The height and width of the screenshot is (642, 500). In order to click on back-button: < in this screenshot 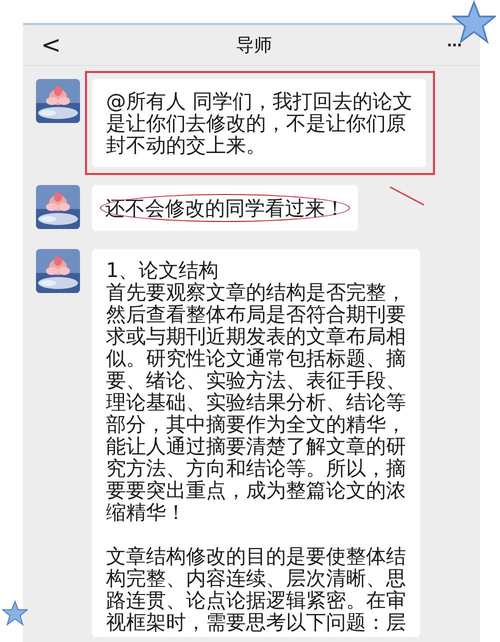, I will do `click(51, 45)`.